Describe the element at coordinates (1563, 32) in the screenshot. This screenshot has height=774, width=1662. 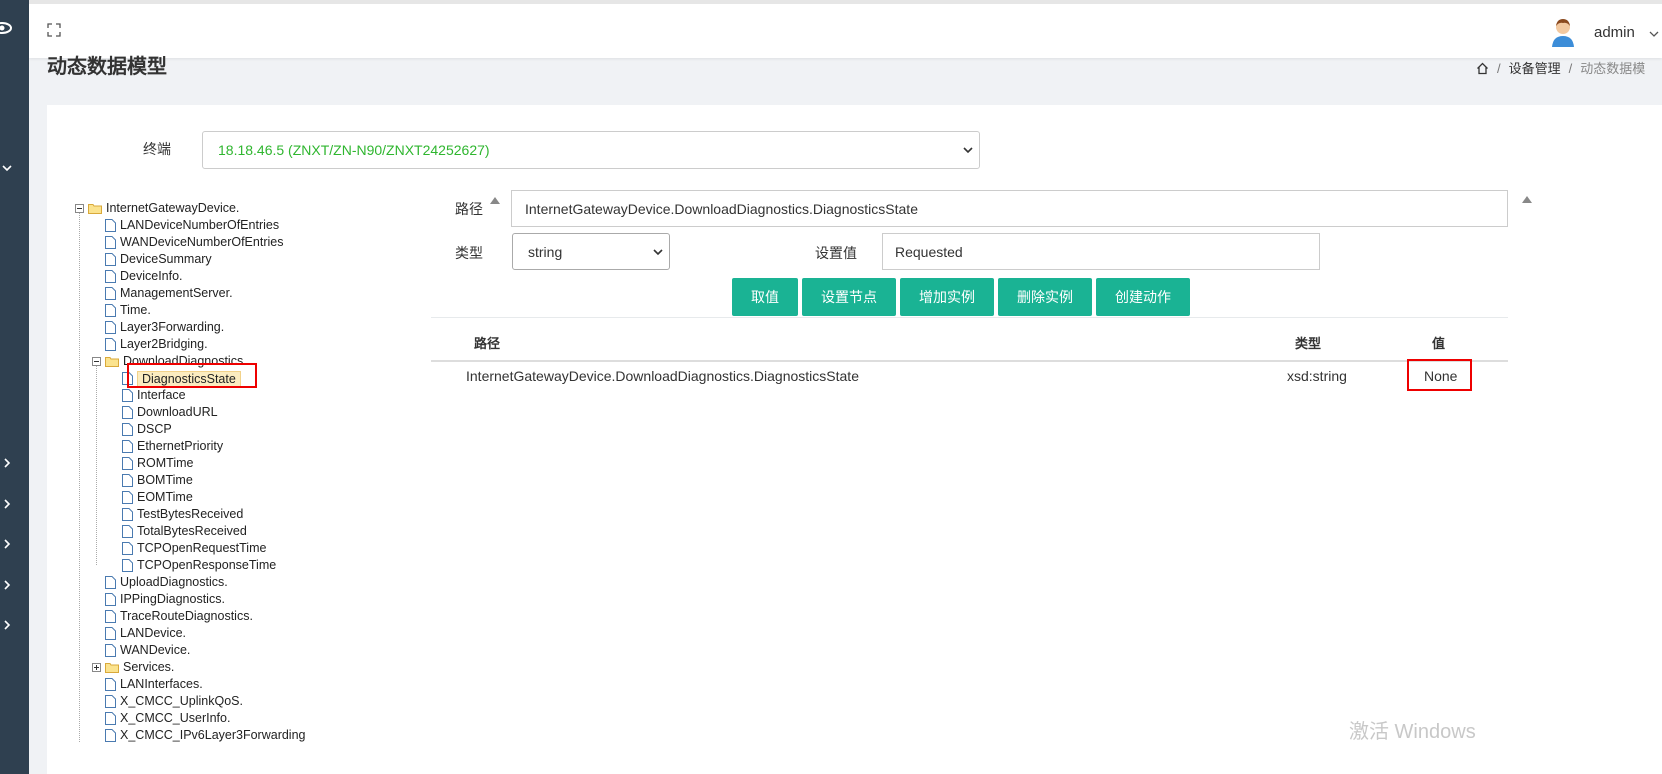
I see `avatar` at that location.